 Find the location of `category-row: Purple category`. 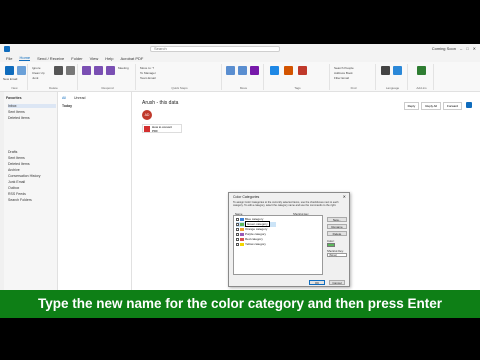

category-row: Purple category is located at coordinates (251, 234).